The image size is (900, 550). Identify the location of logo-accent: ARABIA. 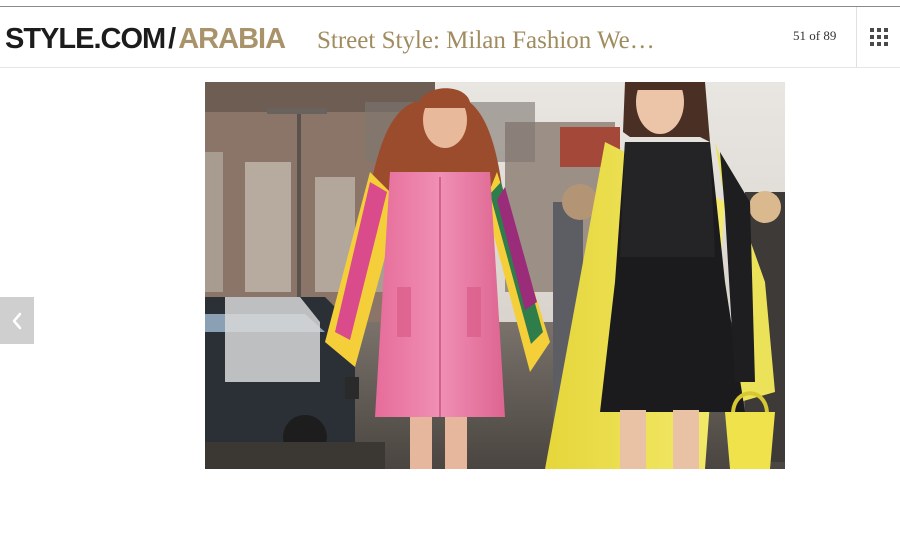
(232, 39).